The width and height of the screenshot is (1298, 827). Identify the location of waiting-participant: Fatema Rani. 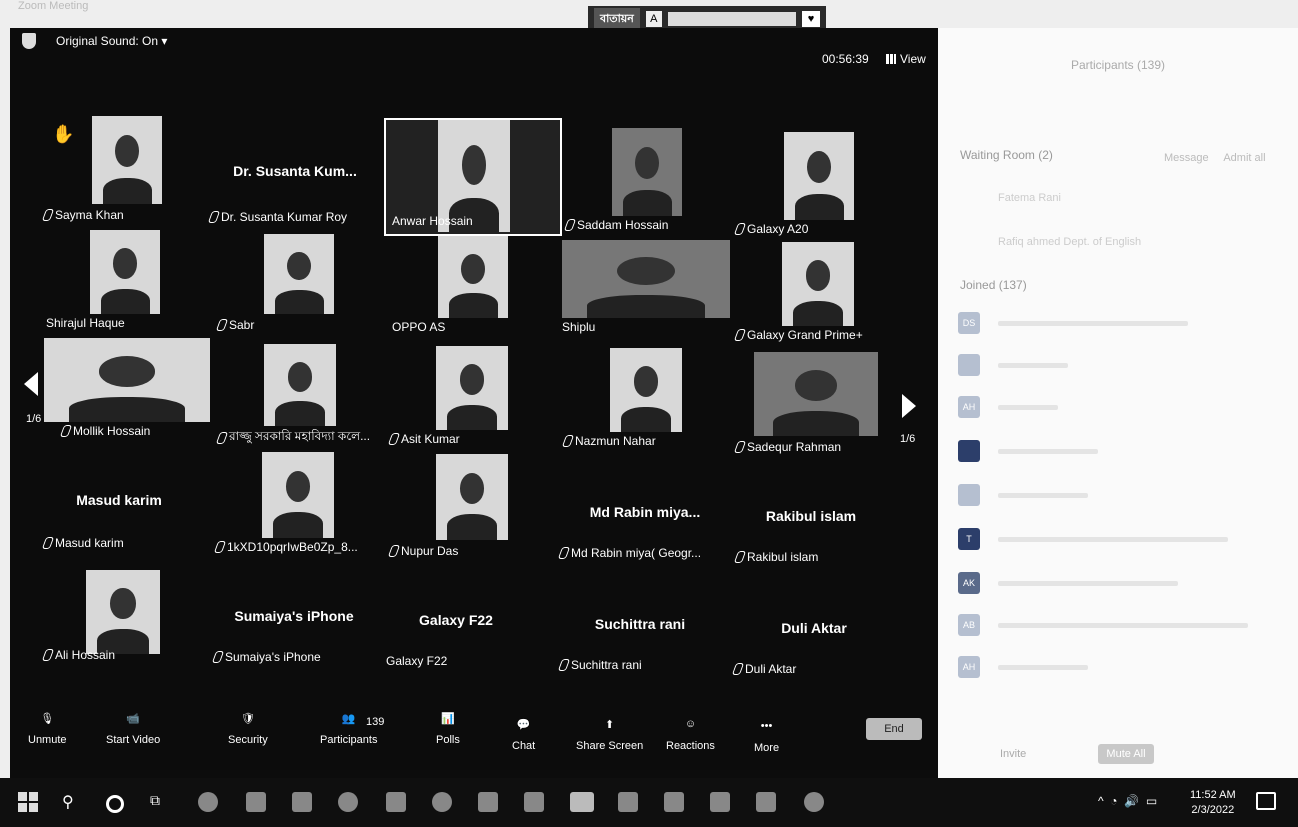
(1029, 198).